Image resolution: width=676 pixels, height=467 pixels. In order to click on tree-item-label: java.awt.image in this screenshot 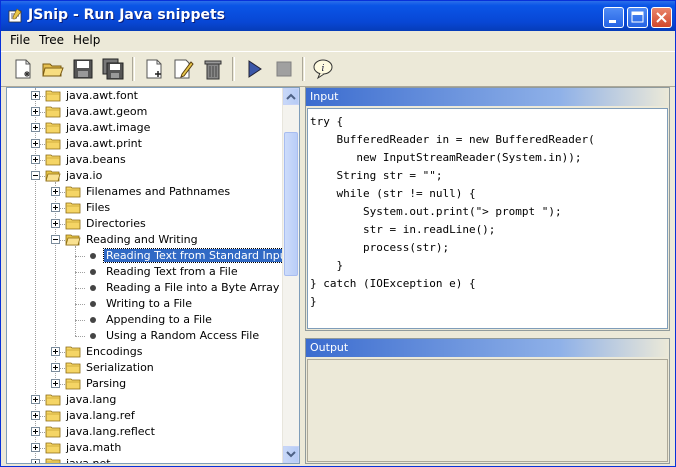, I will do `click(108, 127)`.